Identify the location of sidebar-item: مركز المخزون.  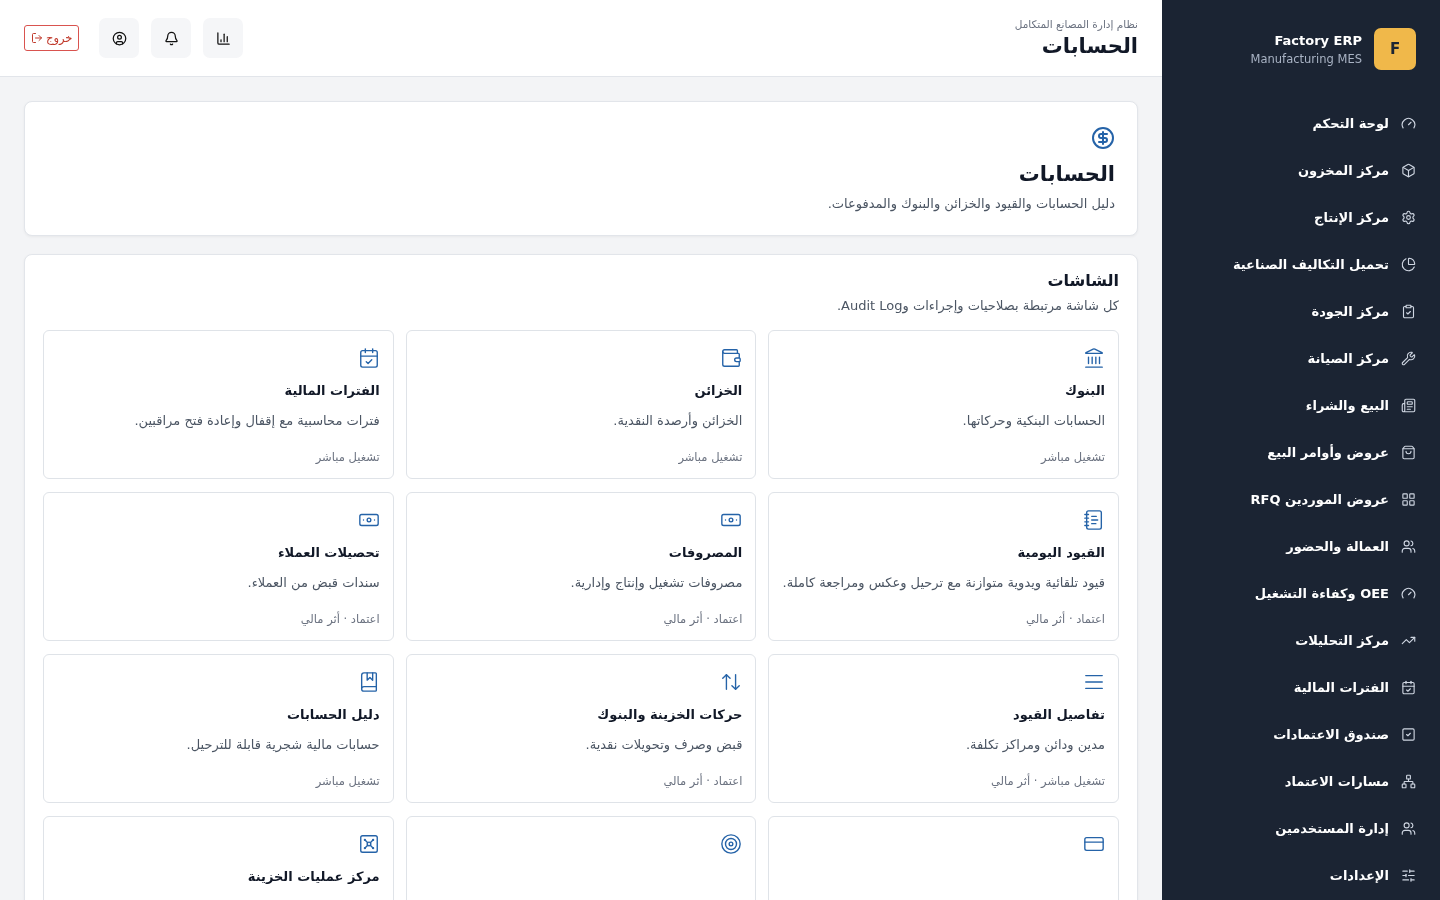
(1301, 170).